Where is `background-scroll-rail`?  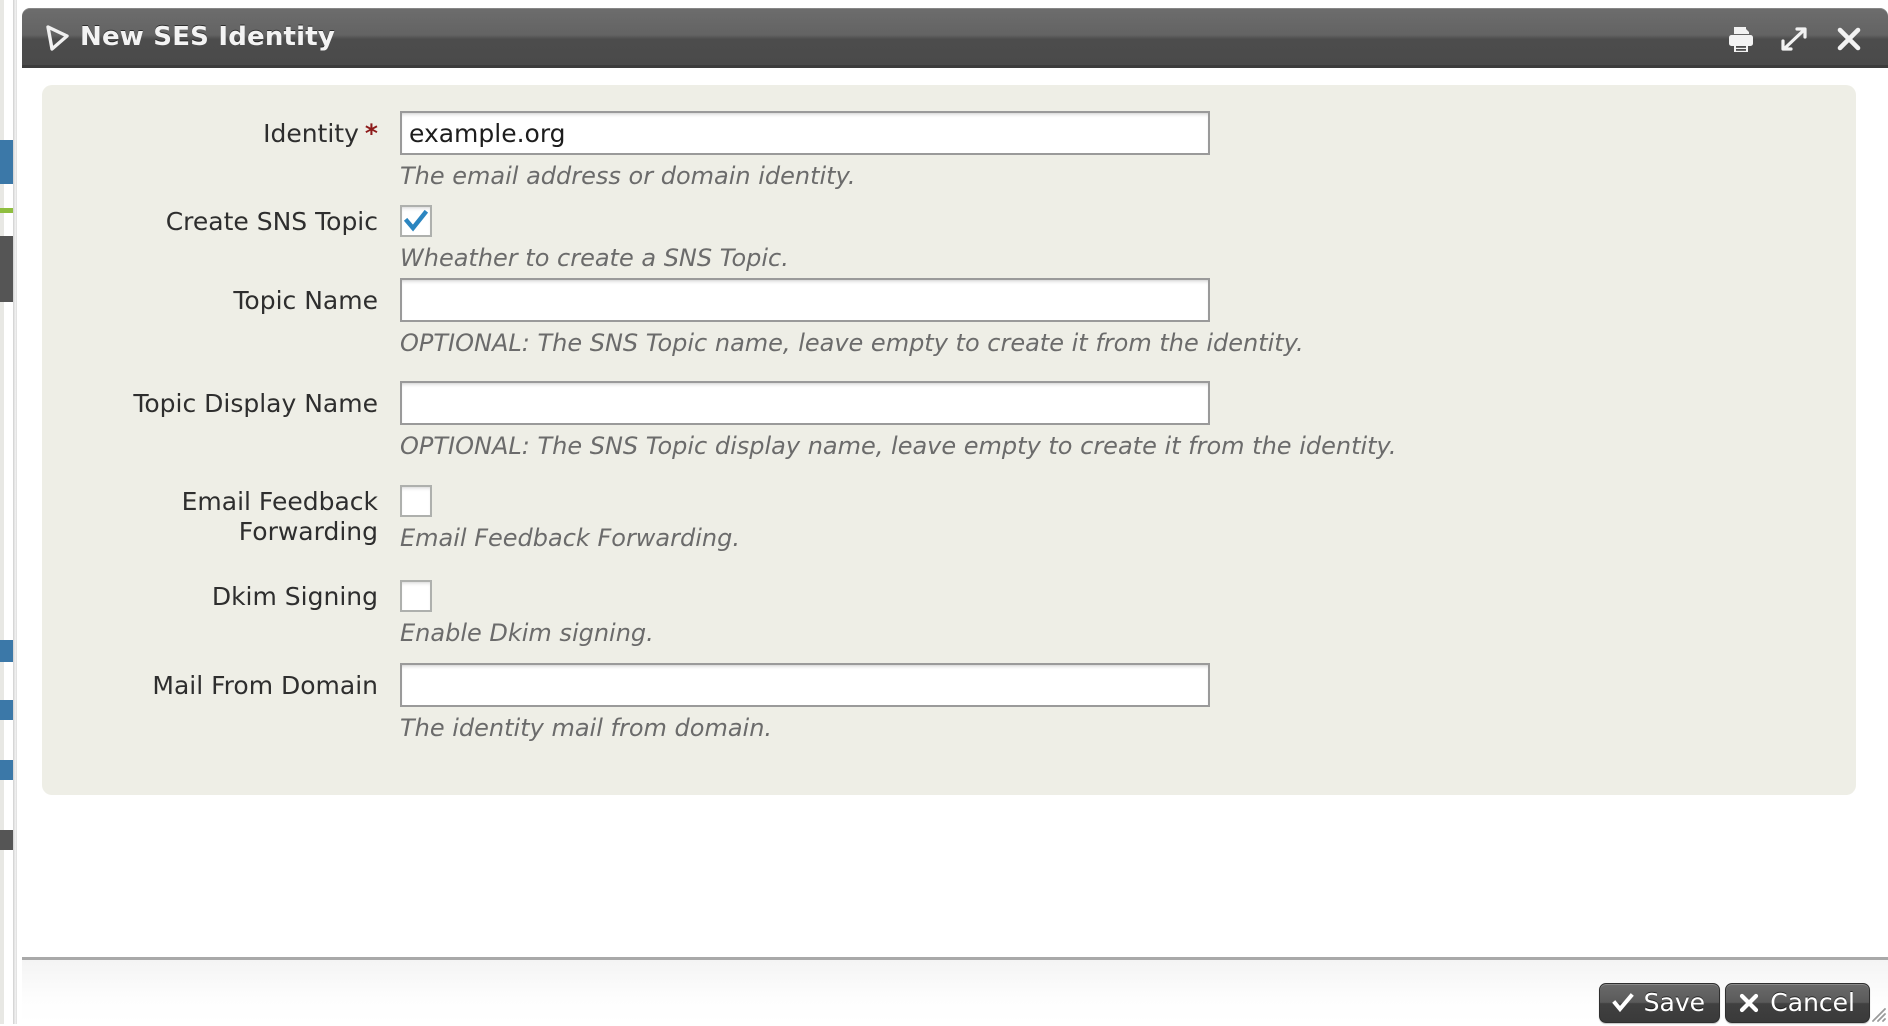 background-scroll-rail is located at coordinates (15, 512).